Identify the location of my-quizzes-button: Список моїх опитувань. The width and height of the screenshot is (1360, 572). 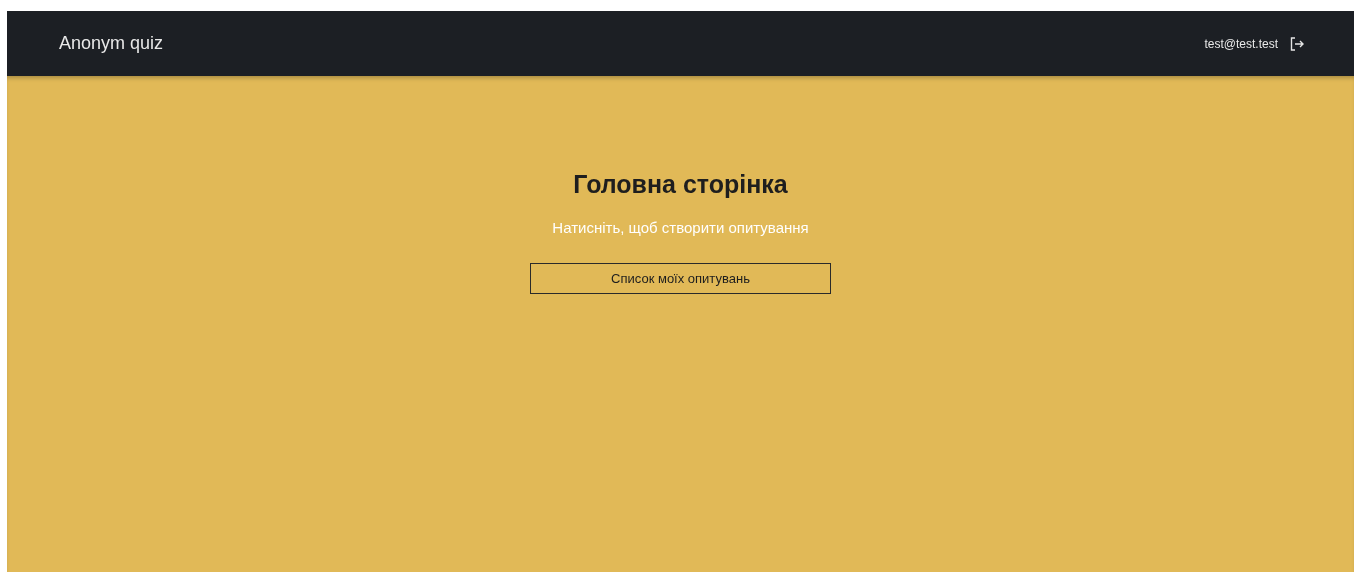
(680, 278).